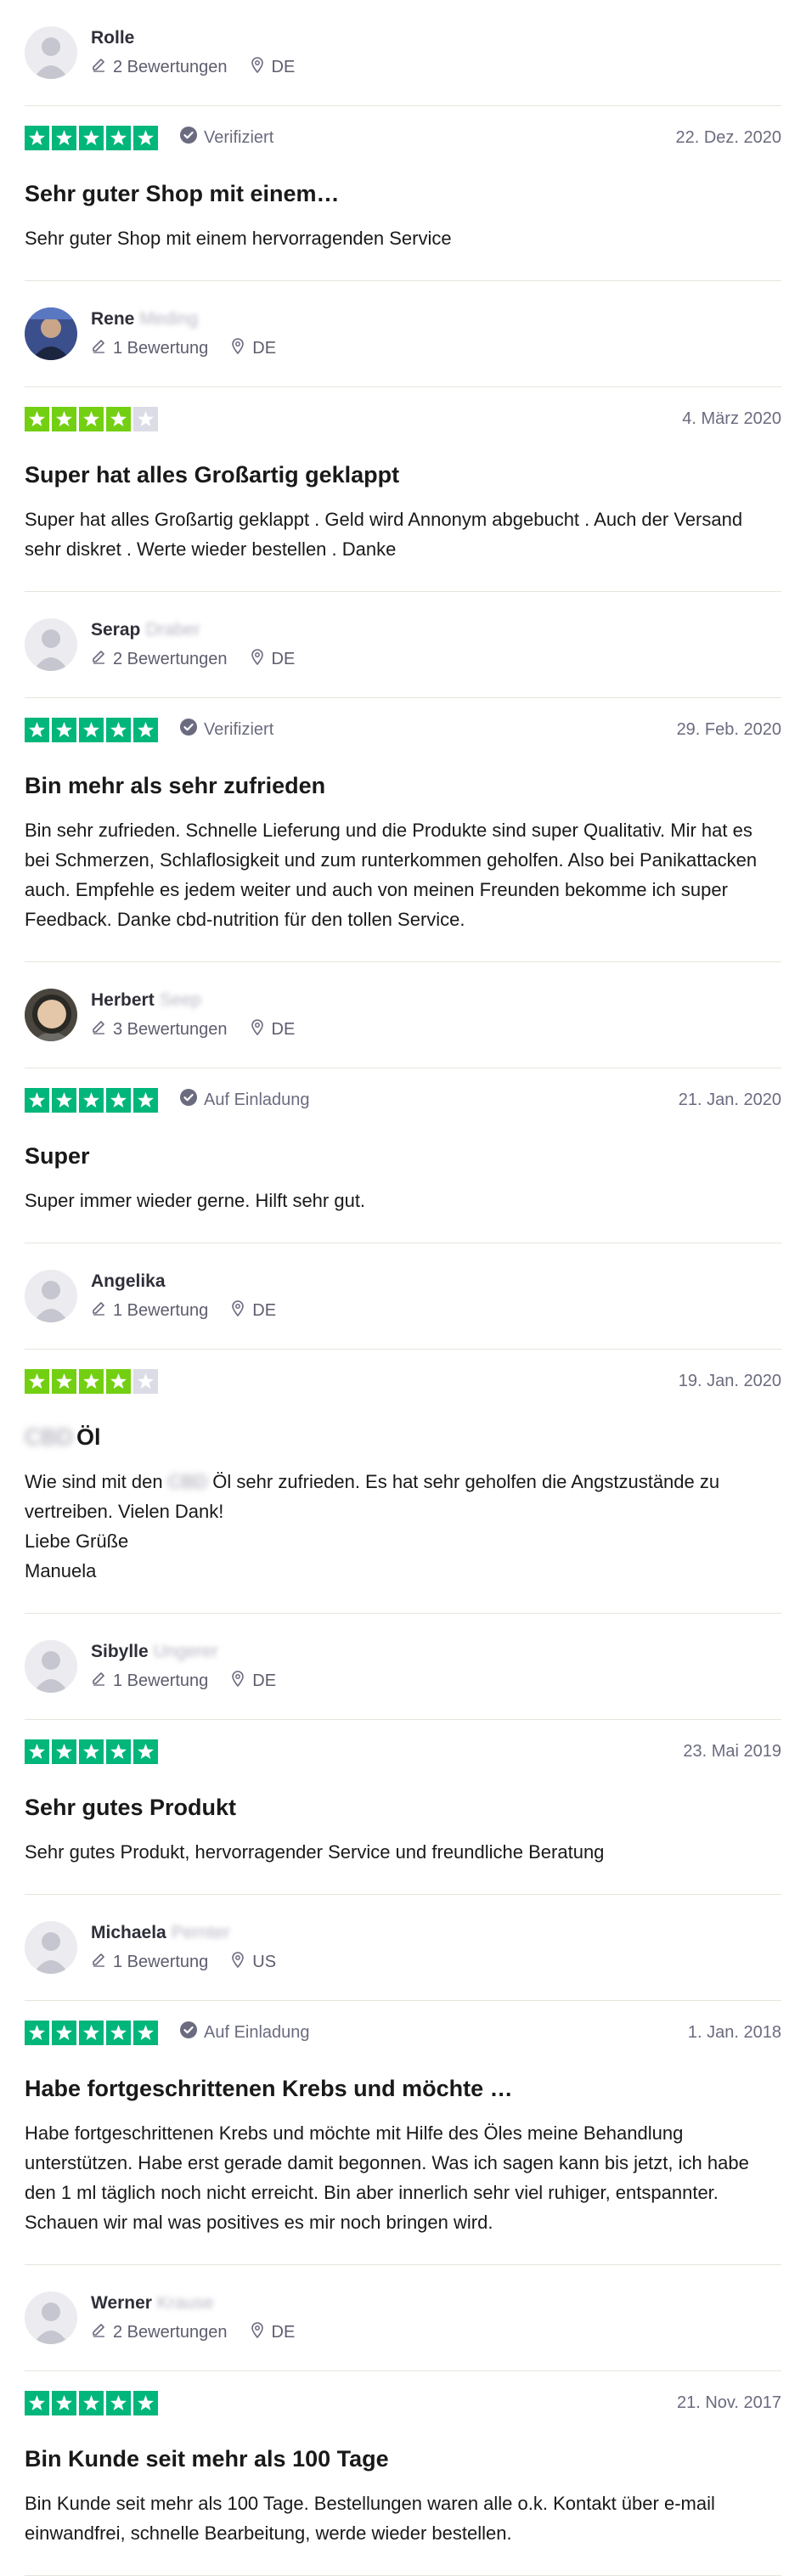  I want to click on review-text-part: Wie sind mit den, so click(96, 1481).